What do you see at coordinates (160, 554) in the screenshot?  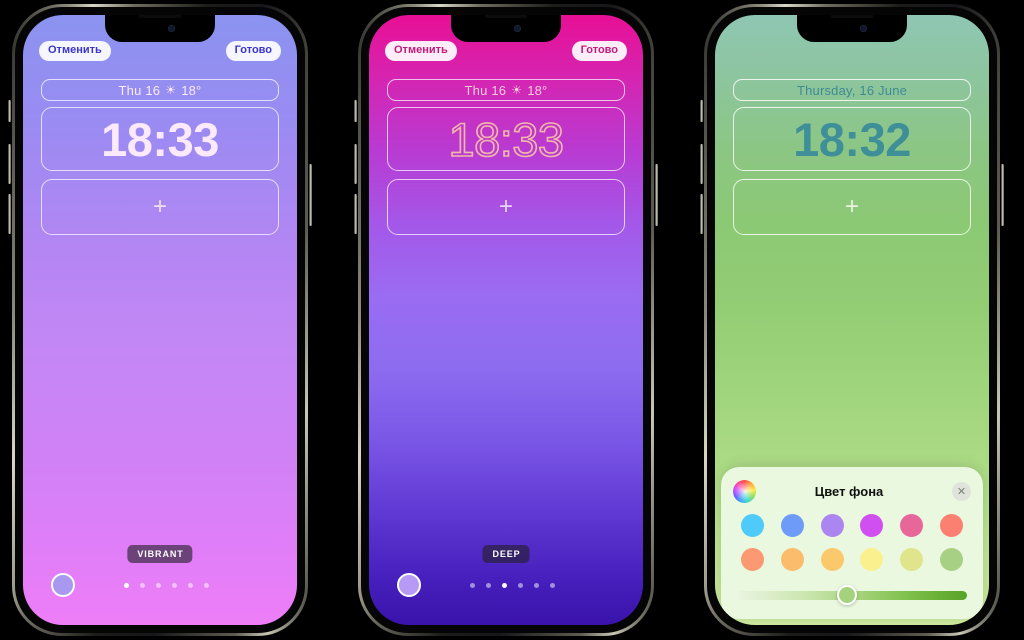 I see `style-name-badge: VIBRANT` at bounding box center [160, 554].